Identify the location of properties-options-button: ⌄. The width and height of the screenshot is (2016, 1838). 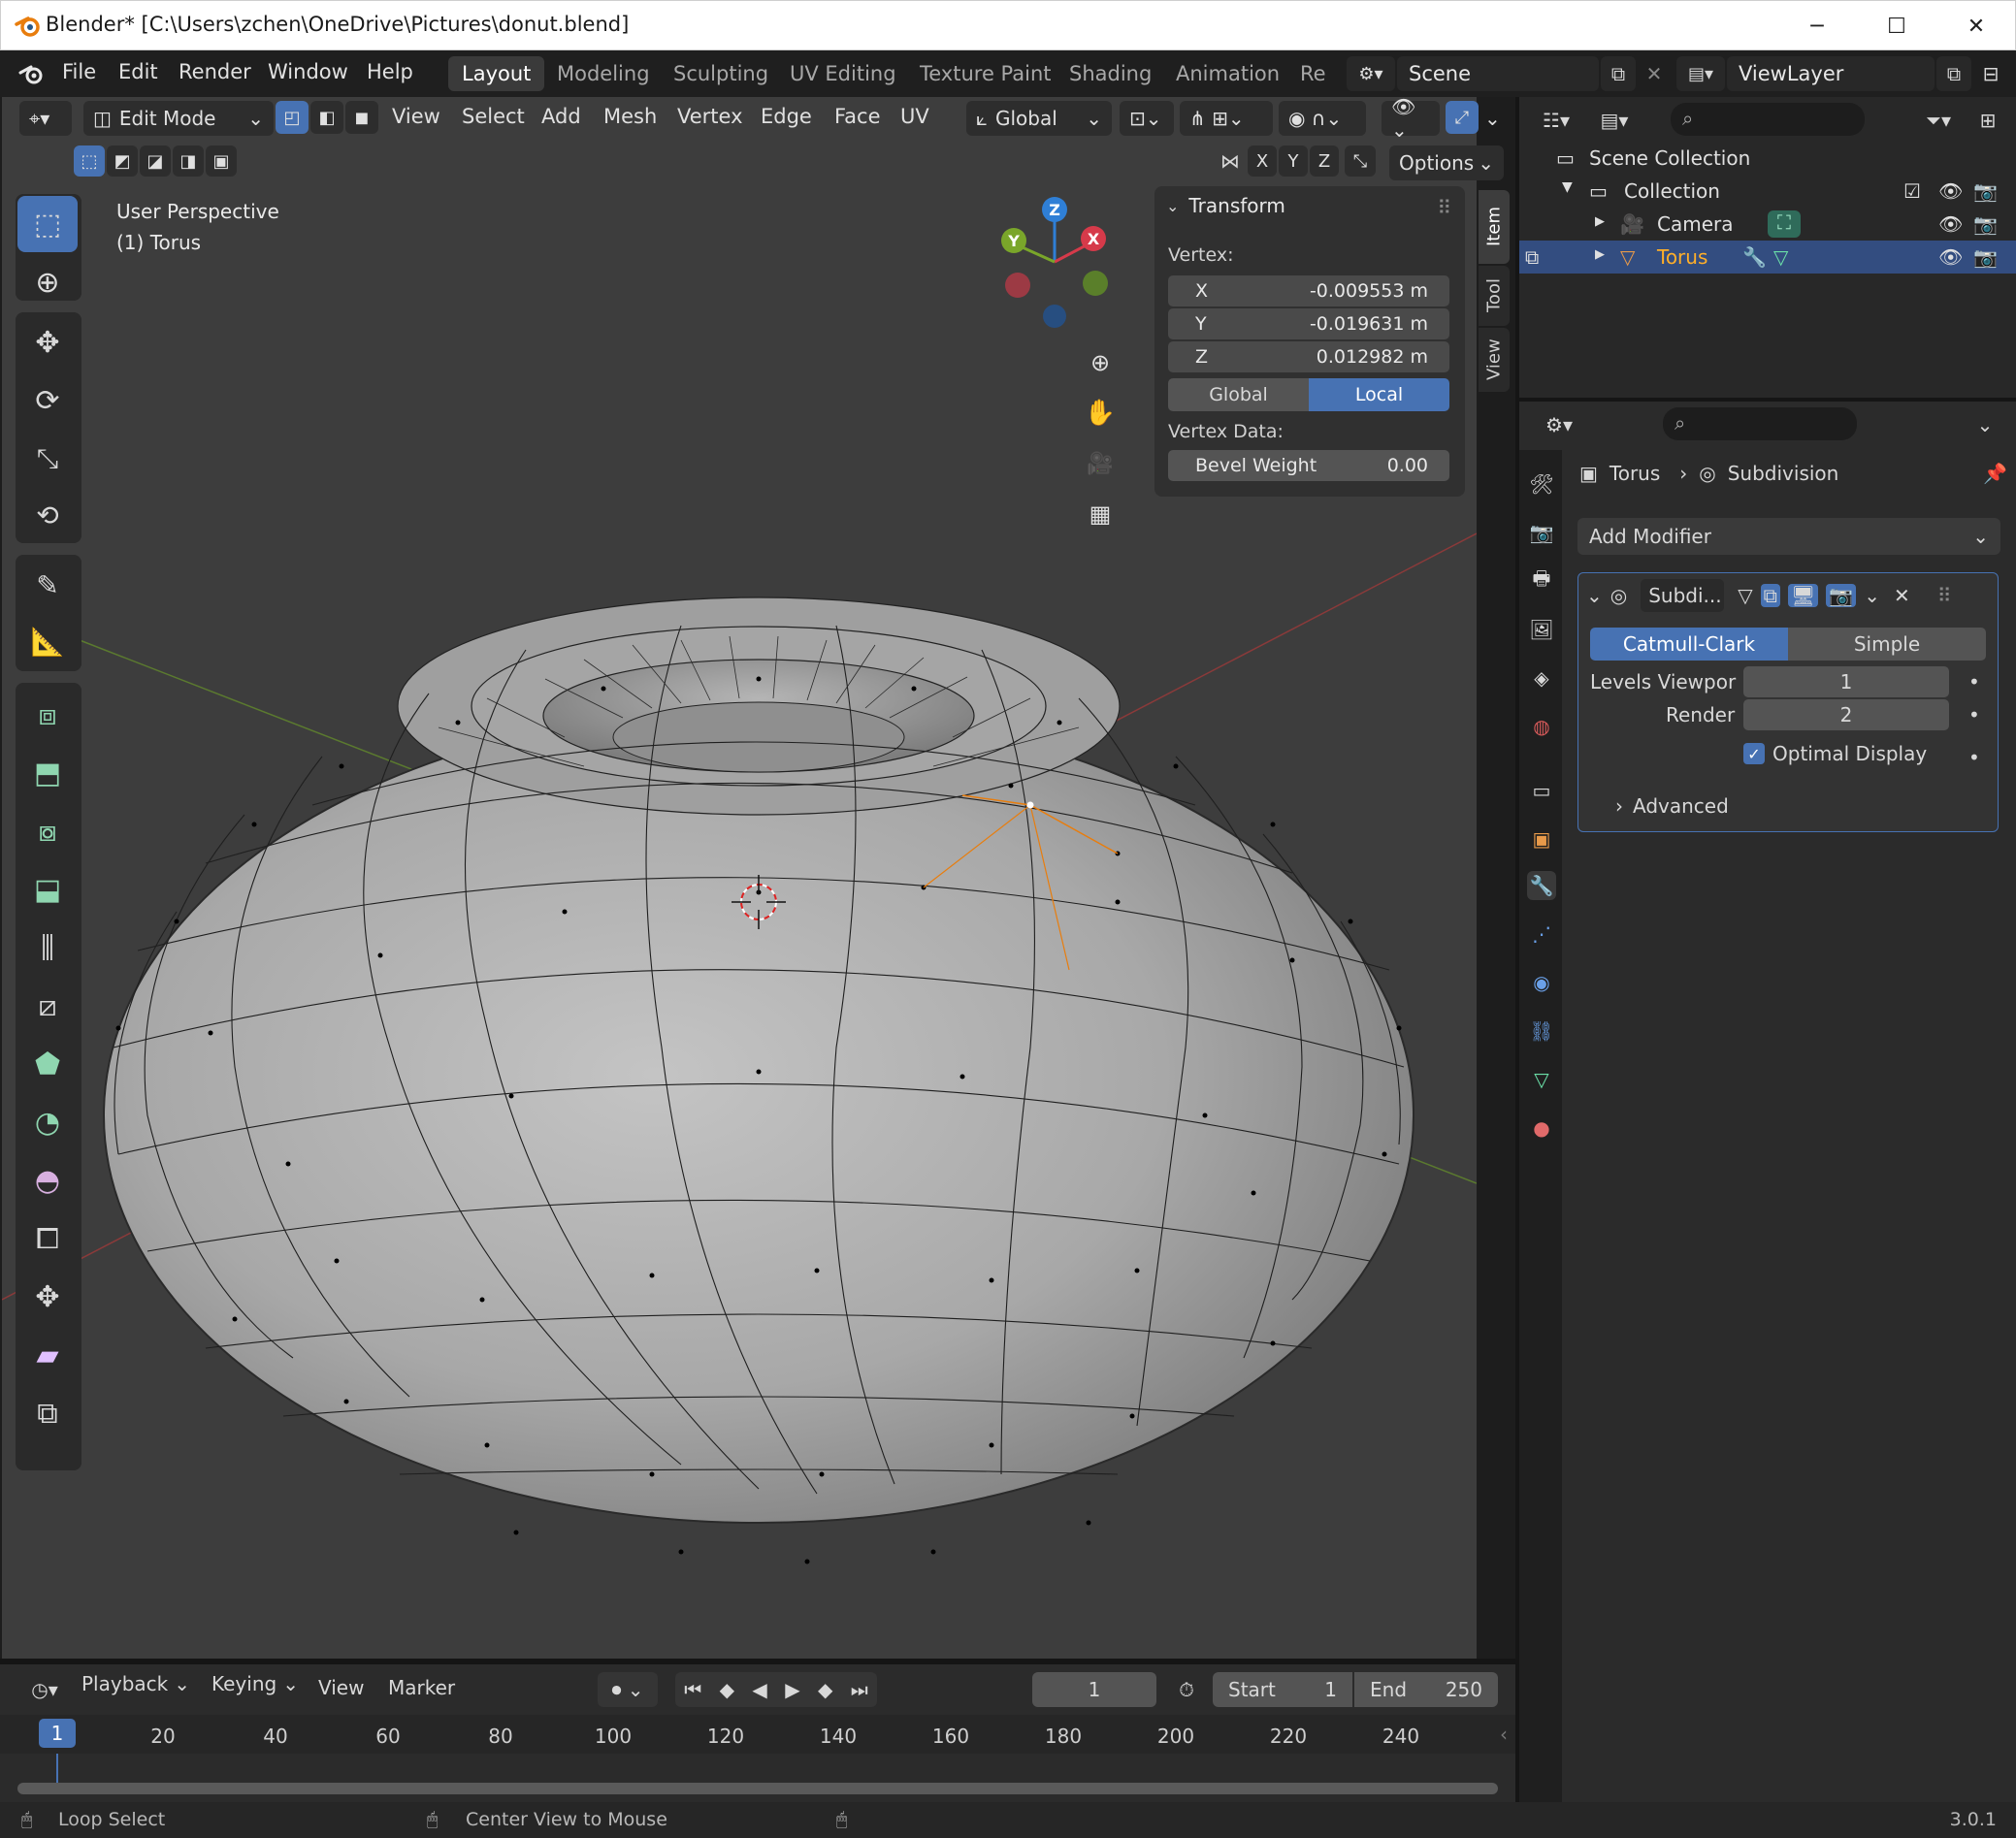
(1984, 424).